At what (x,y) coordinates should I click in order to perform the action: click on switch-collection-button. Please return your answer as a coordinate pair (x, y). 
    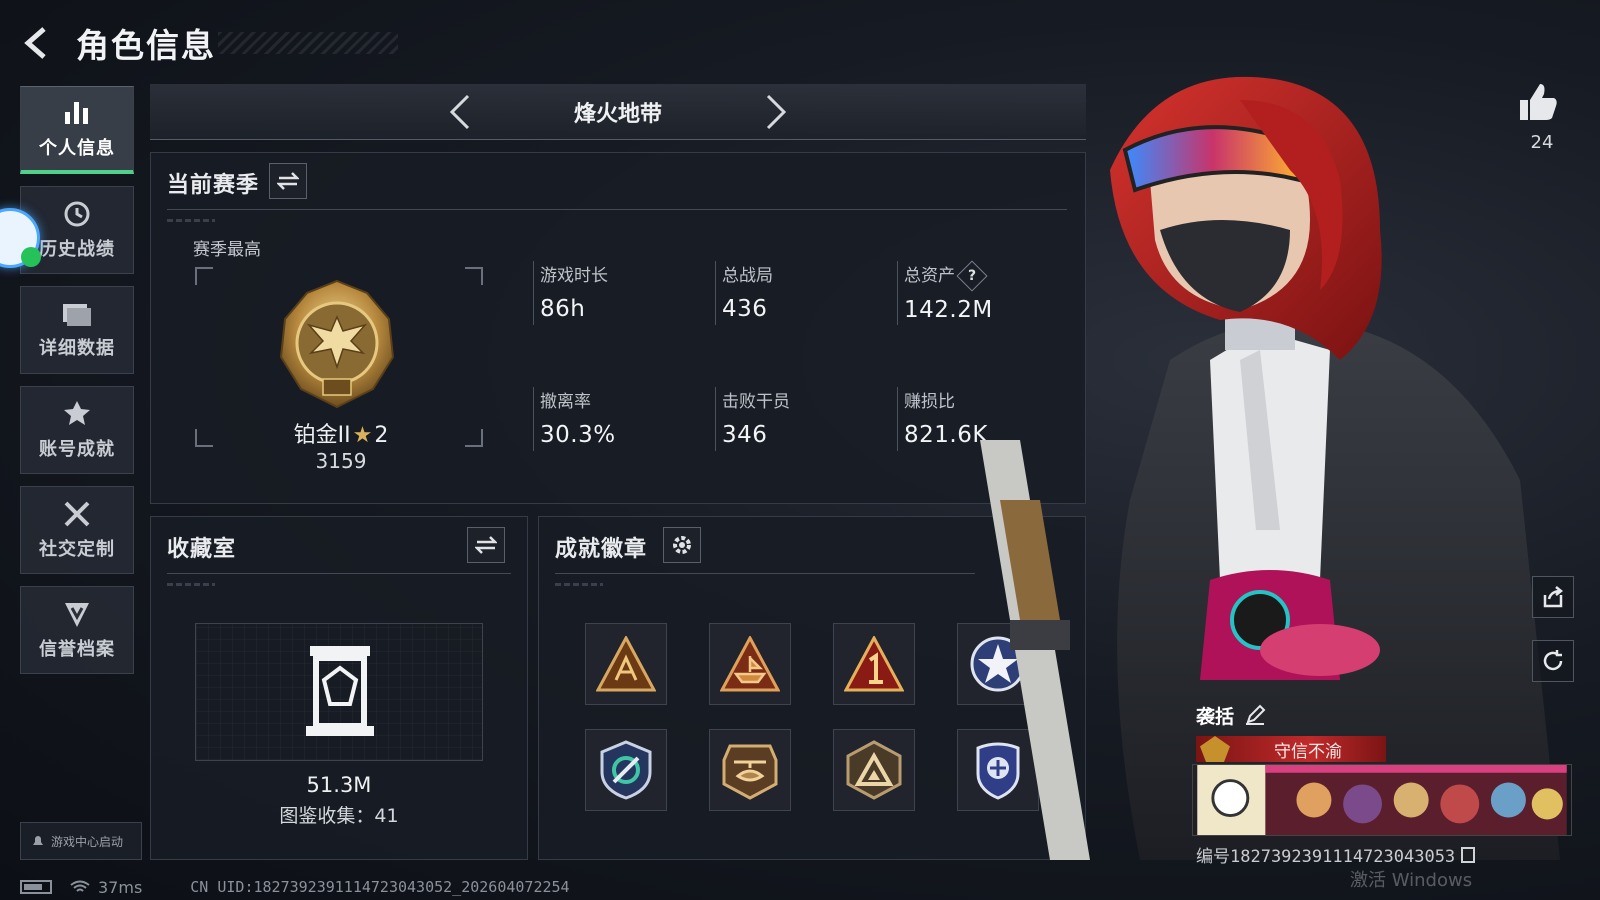
    Looking at the image, I should click on (486, 545).